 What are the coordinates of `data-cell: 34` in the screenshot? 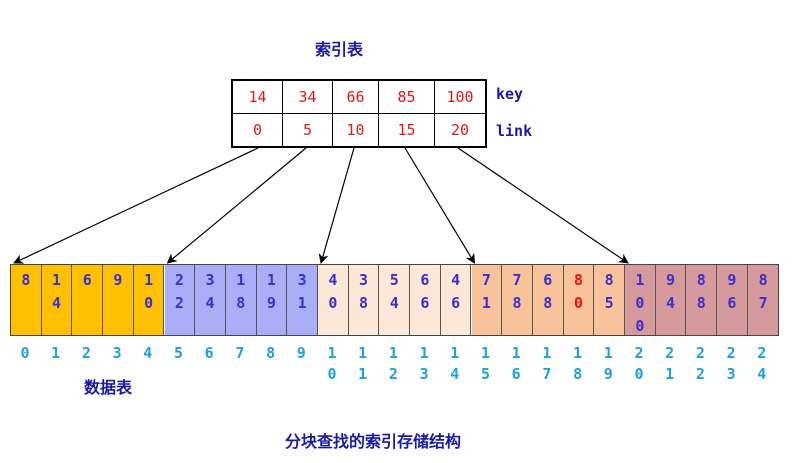 It's located at (210, 300).